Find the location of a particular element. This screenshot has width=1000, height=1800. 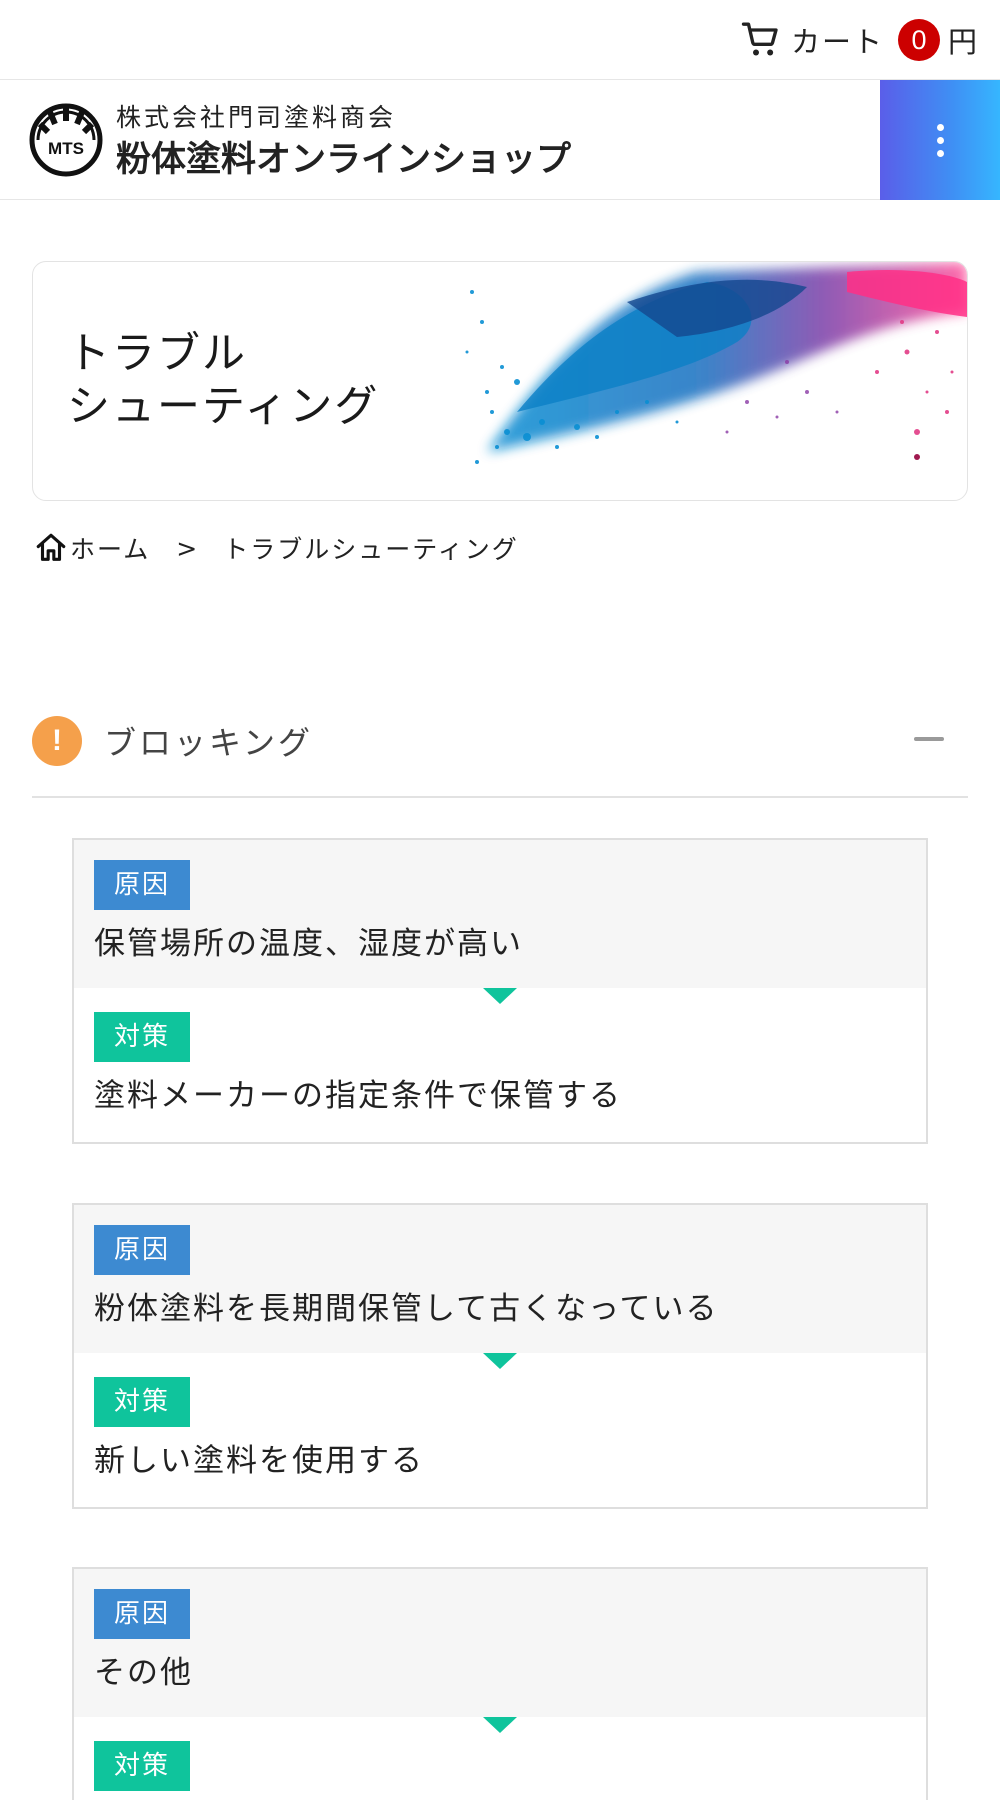

cause-fix-card: 原因 粉体塗料を長期間保管して古くなっている 対策 新しい塗料を使用する is located at coordinates (500, 1356).